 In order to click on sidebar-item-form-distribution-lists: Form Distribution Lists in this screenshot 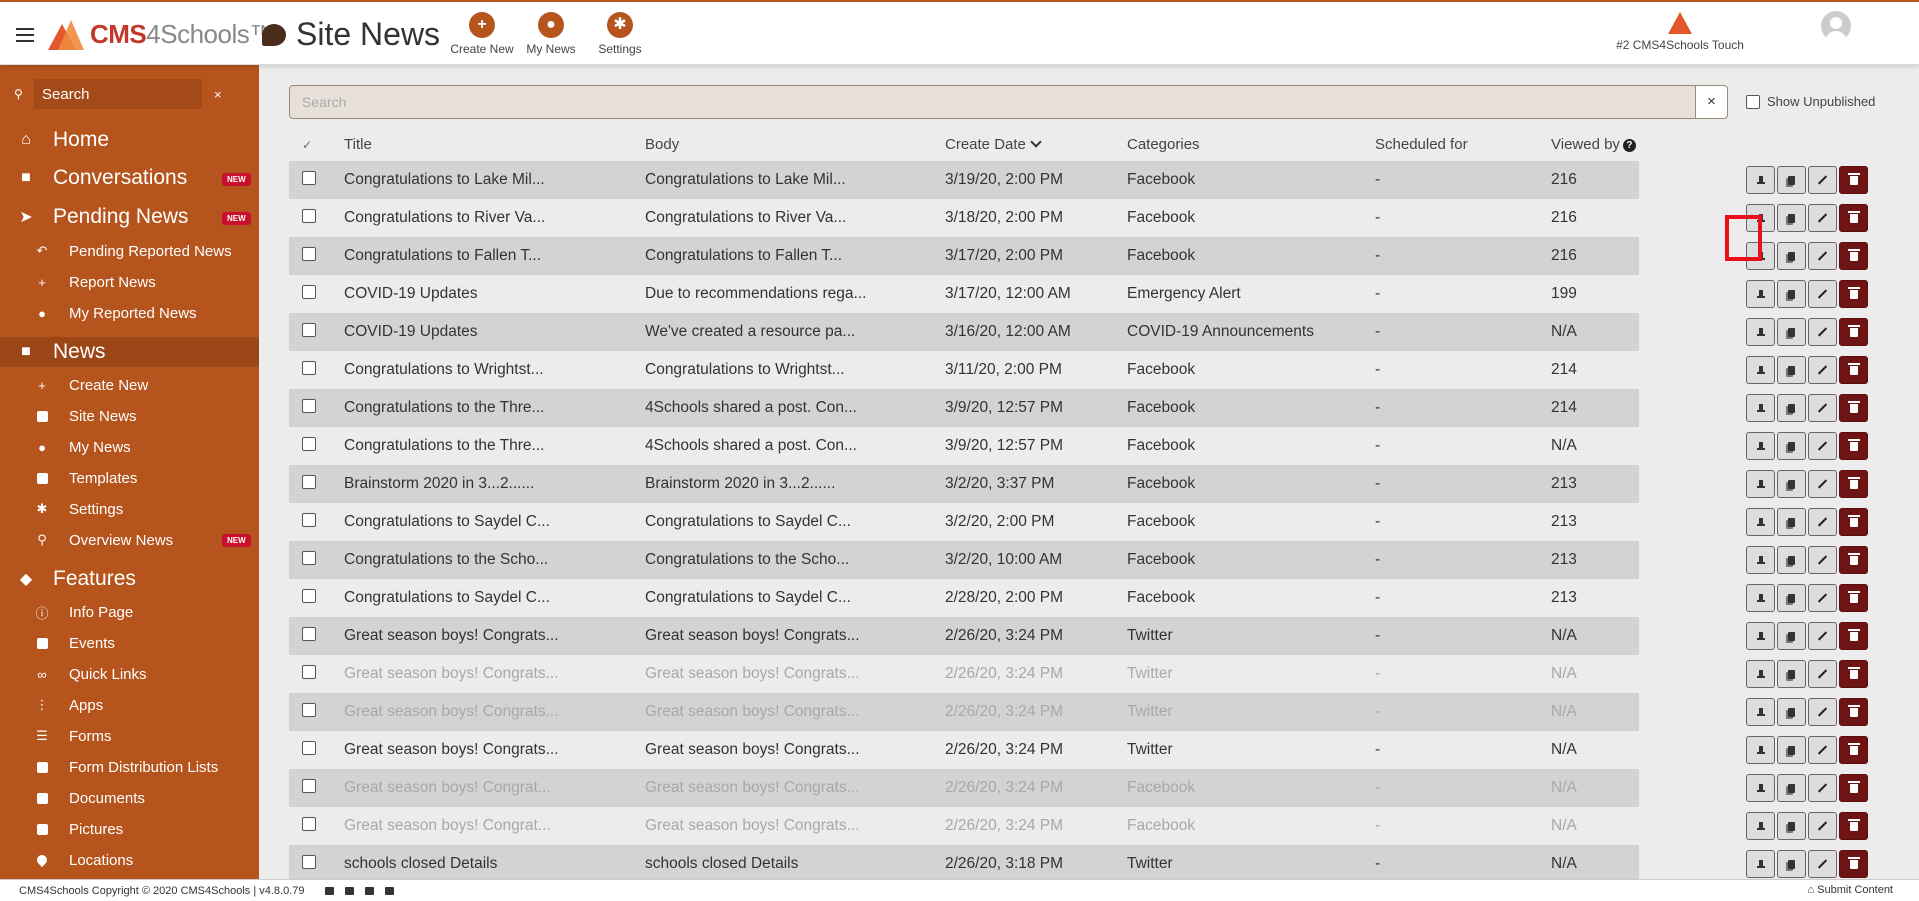, I will do `click(129, 767)`.